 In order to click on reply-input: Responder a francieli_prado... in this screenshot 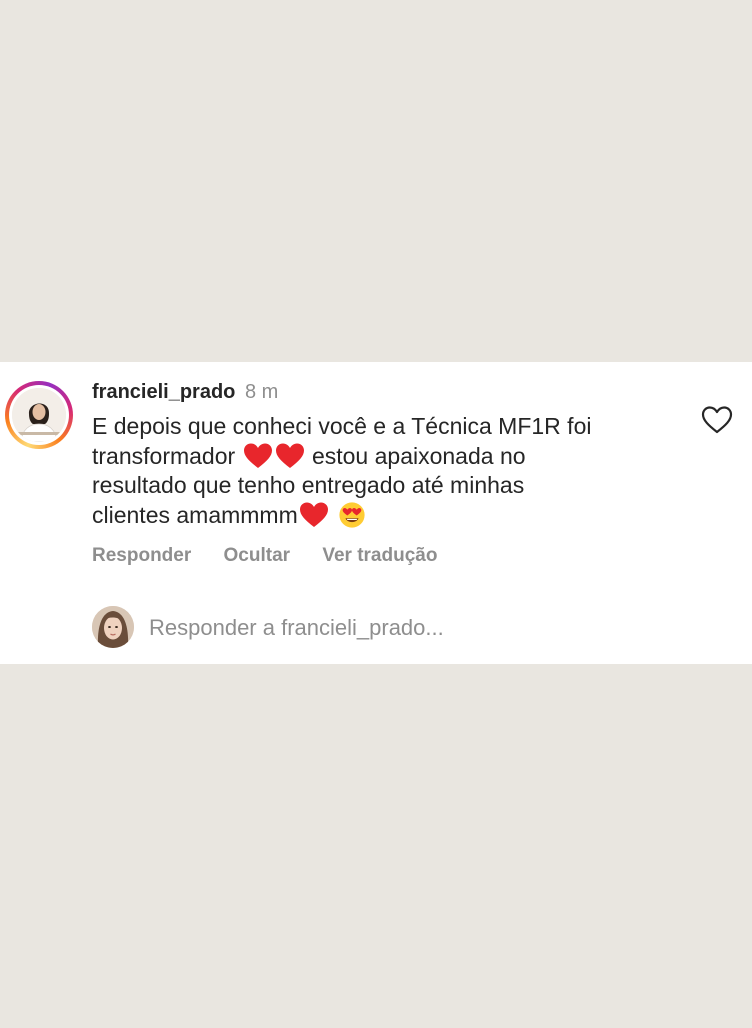, I will do `click(296, 628)`.